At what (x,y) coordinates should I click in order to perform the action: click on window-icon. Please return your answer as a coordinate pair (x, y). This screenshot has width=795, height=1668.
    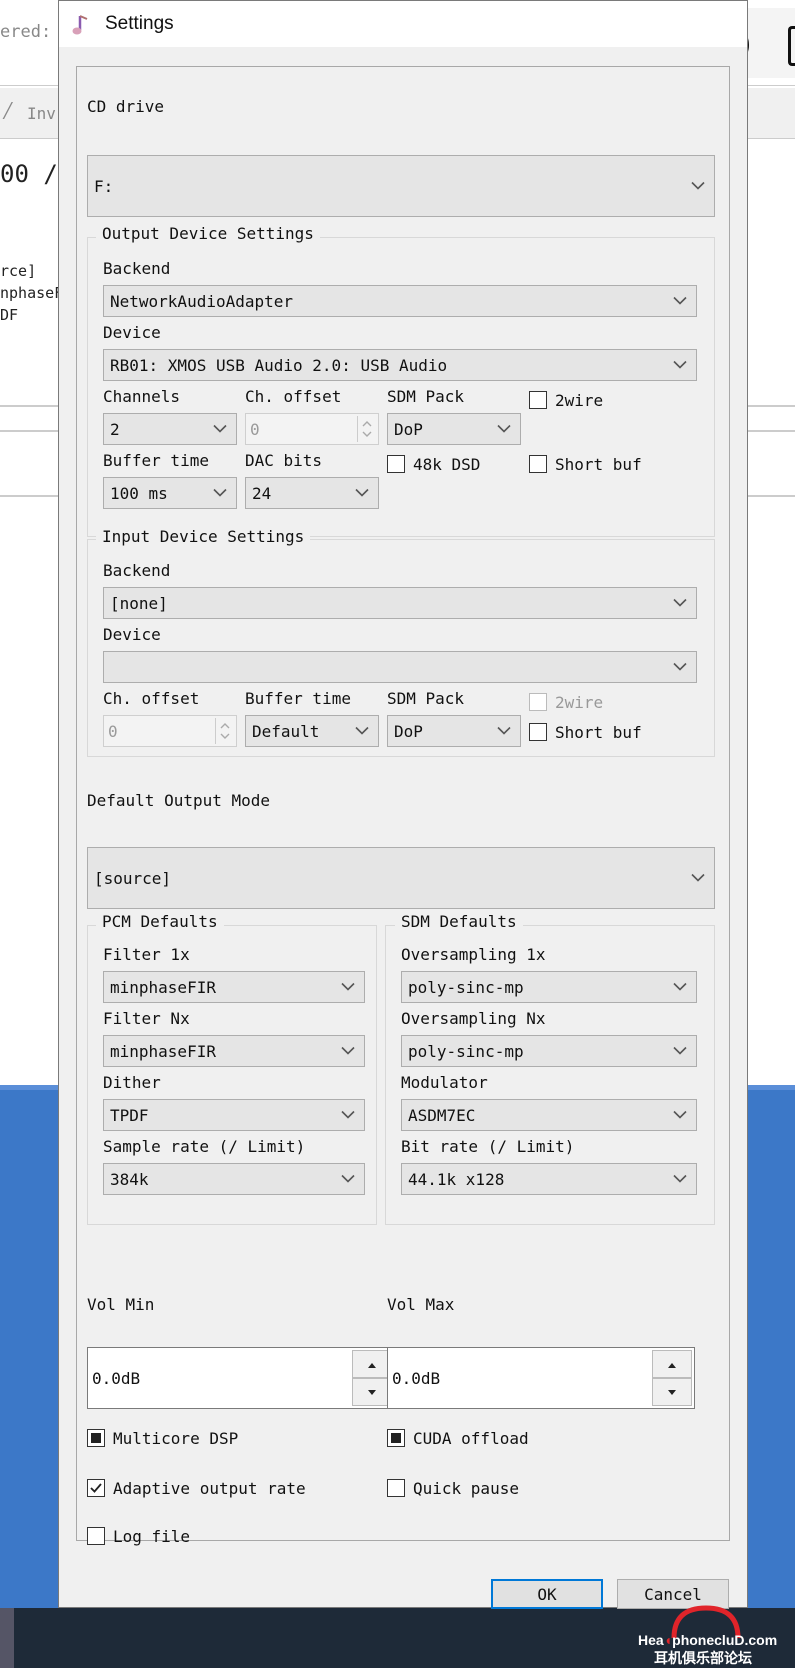
    Looking at the image, I should click on (791, 46).